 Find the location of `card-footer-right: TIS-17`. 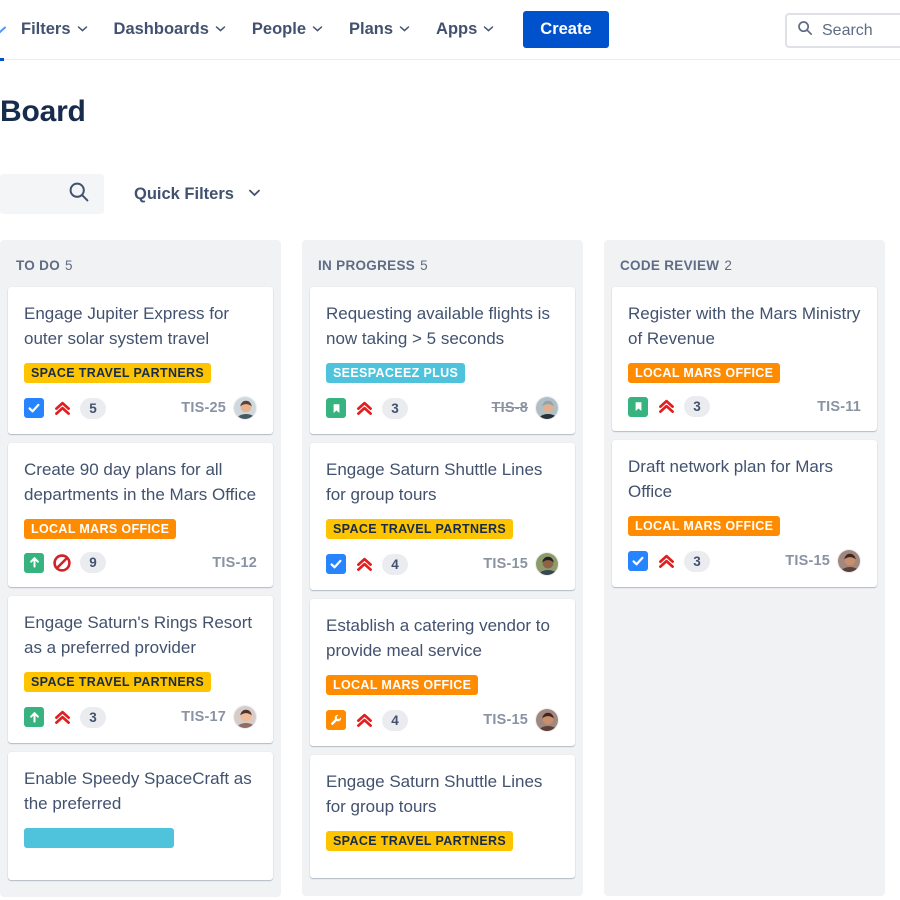

card-footer-right: TIS-17 is located at coordinates (219, 717).